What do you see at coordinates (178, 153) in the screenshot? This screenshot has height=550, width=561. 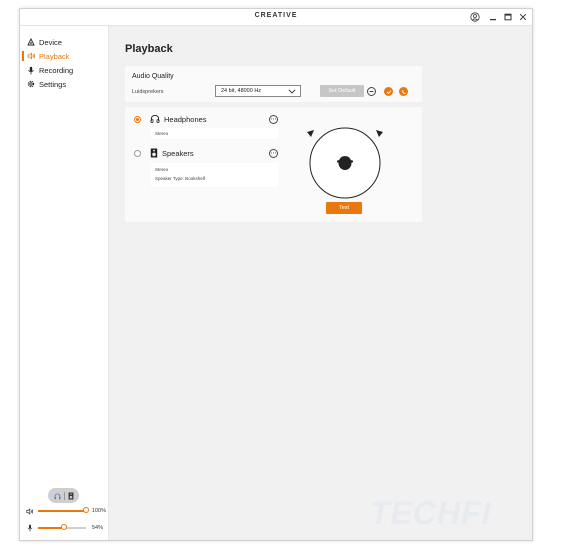 I see `device-name: Speakers` at bounding box center [178, 153].